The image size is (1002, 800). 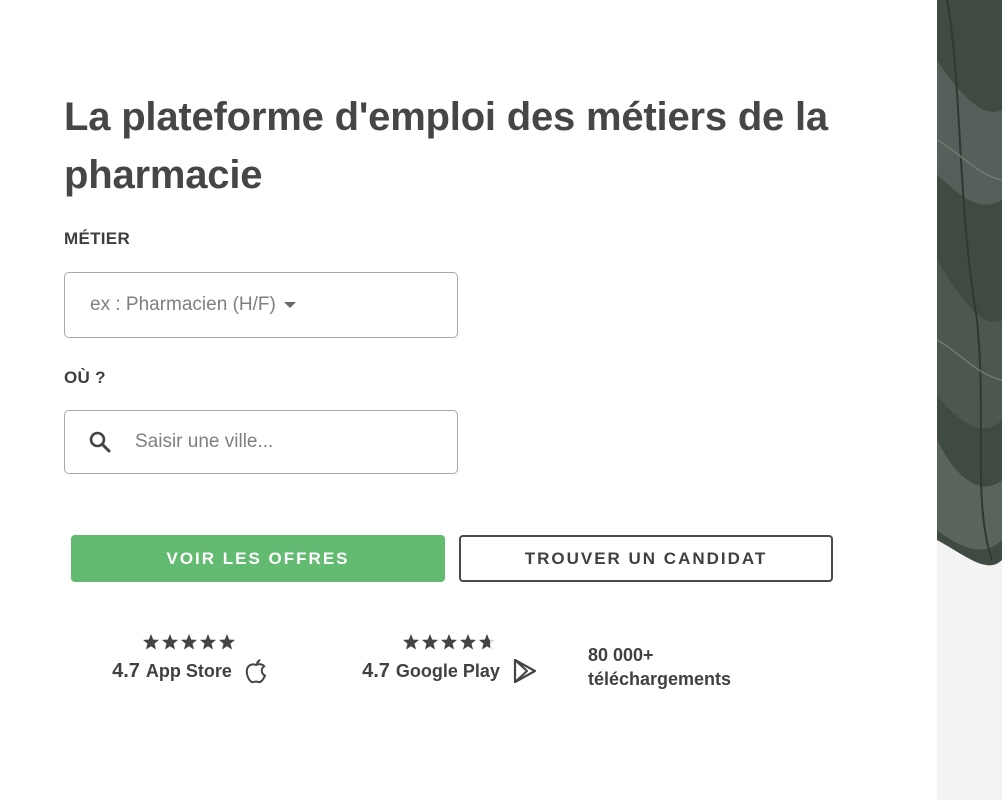 I want to click on find-candidate-button: TROUVER UN CANDIDAT, so click(x=646, y=558).